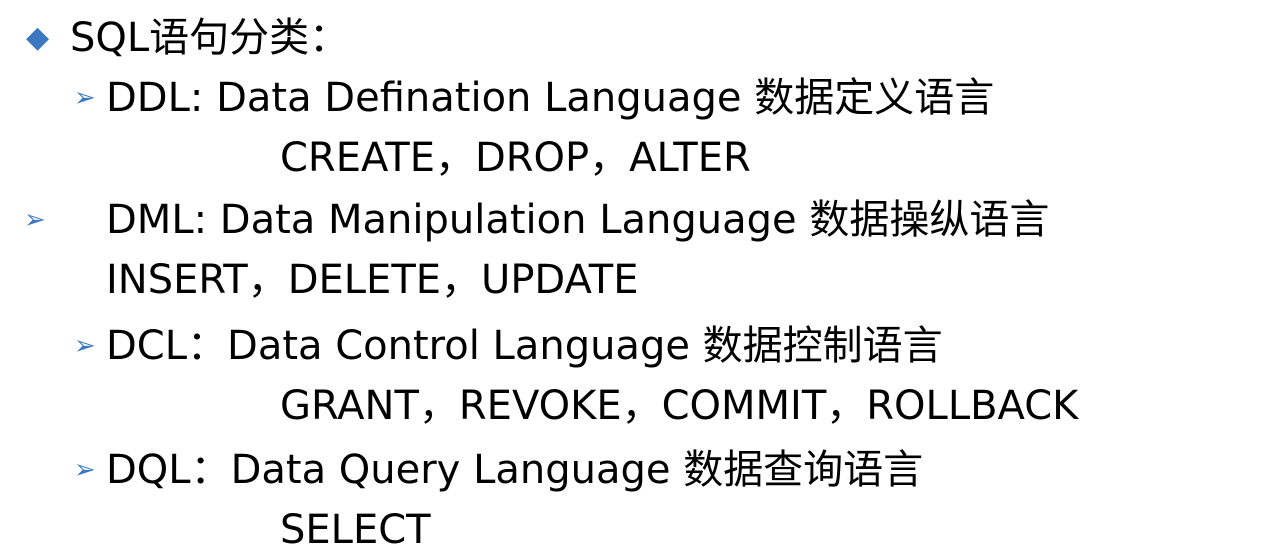 The width and height of the screenshot is (1272, 556). I want to click on ddl-heading: DDL: Data Defination Language 数据定义语言, so click(550, 98).